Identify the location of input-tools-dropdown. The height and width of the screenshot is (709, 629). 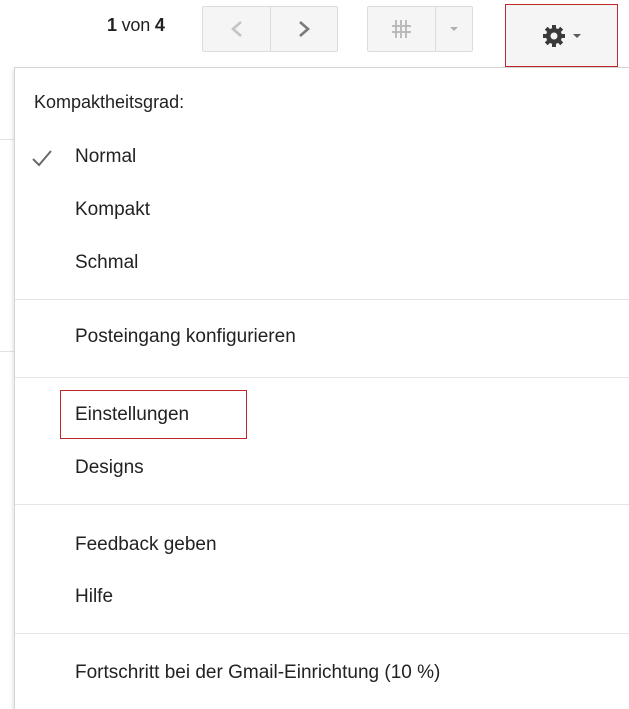
(453, 29).